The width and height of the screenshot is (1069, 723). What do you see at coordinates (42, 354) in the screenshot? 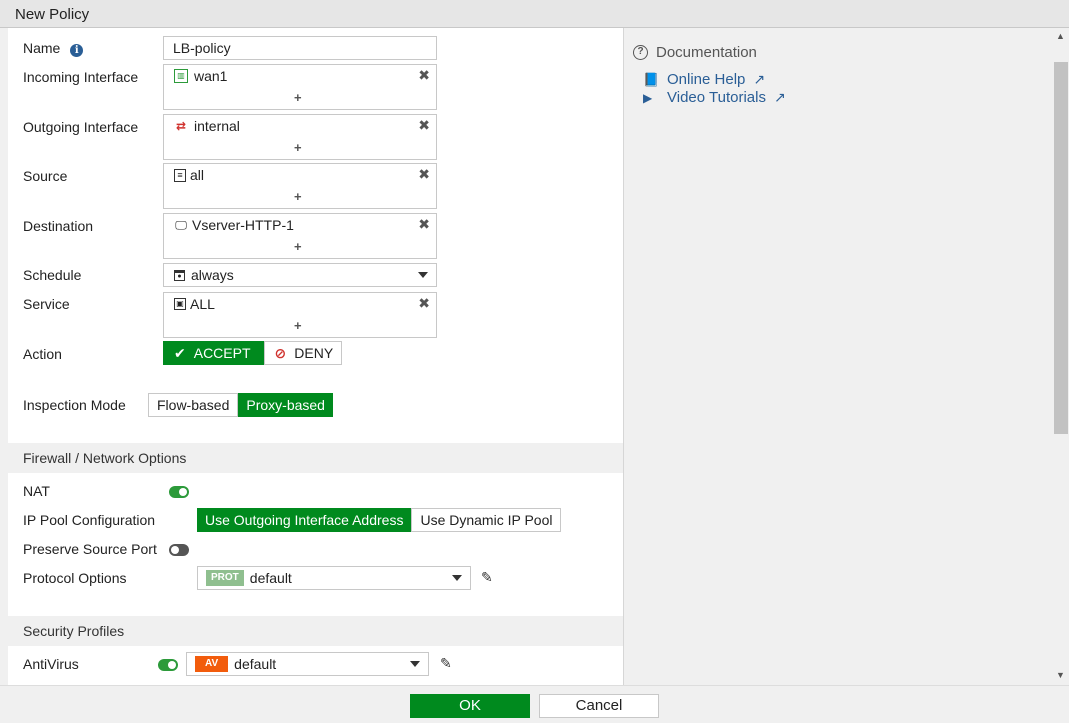
I see `action-label: Action` at bounding box center [42, 354].